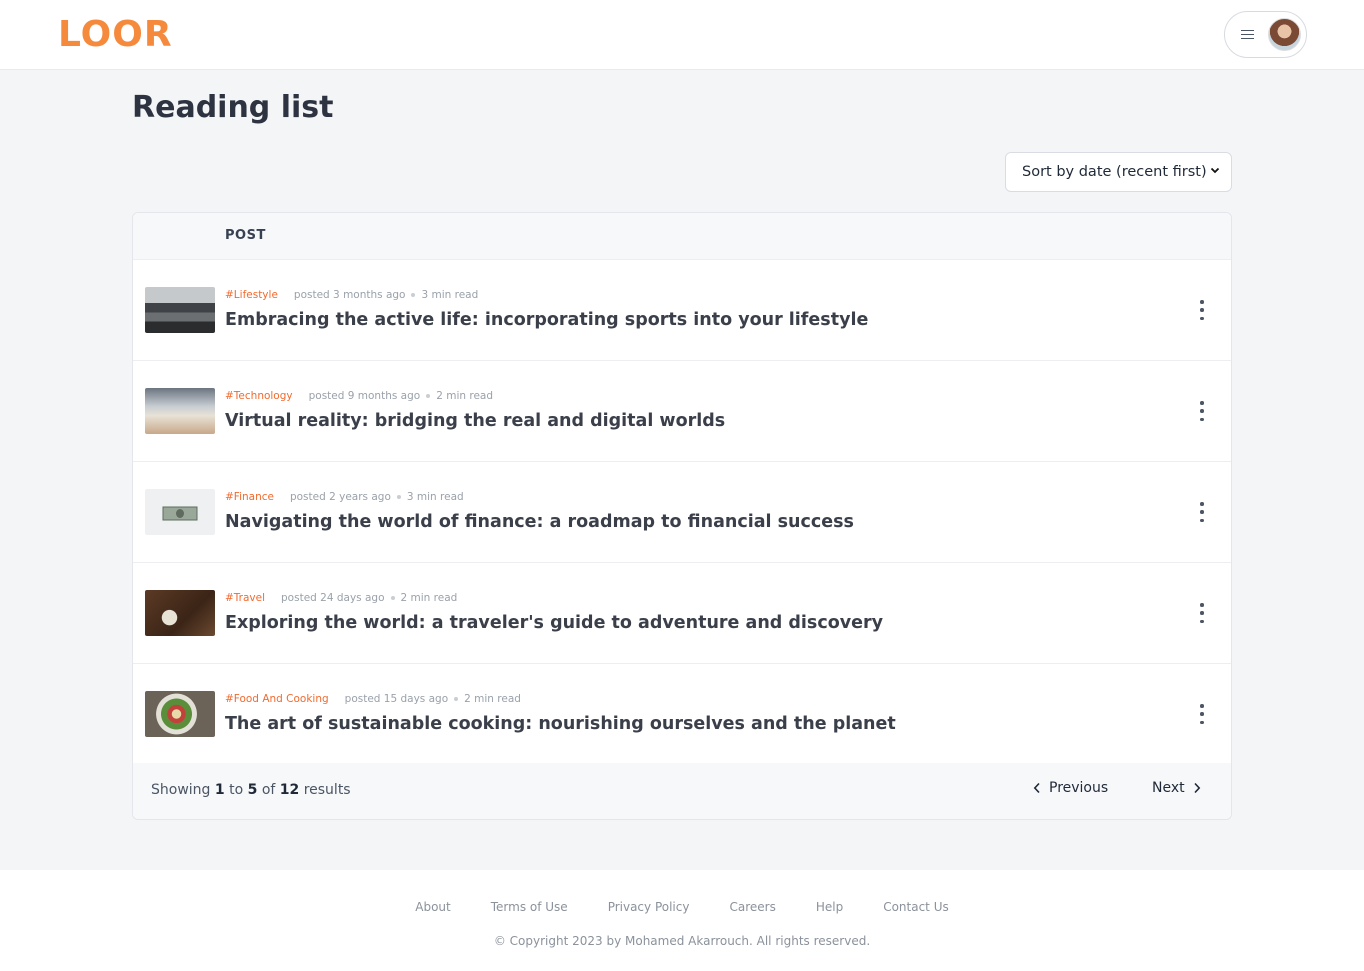 Image resolution: width=1364 pixels, height=971 pixels. Describe the element at coordinates (1215, 171) in the screenshot. I see `chevron-down-icon` at that location.